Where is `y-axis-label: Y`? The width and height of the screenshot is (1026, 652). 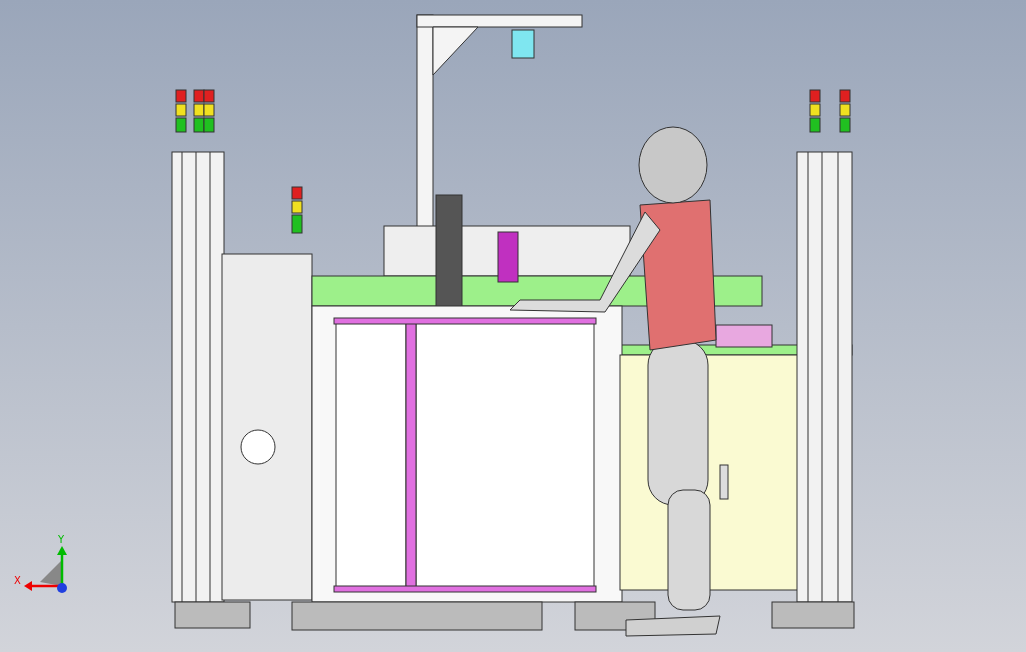
y-axis-label: Y is located at coordinates (61, 539).